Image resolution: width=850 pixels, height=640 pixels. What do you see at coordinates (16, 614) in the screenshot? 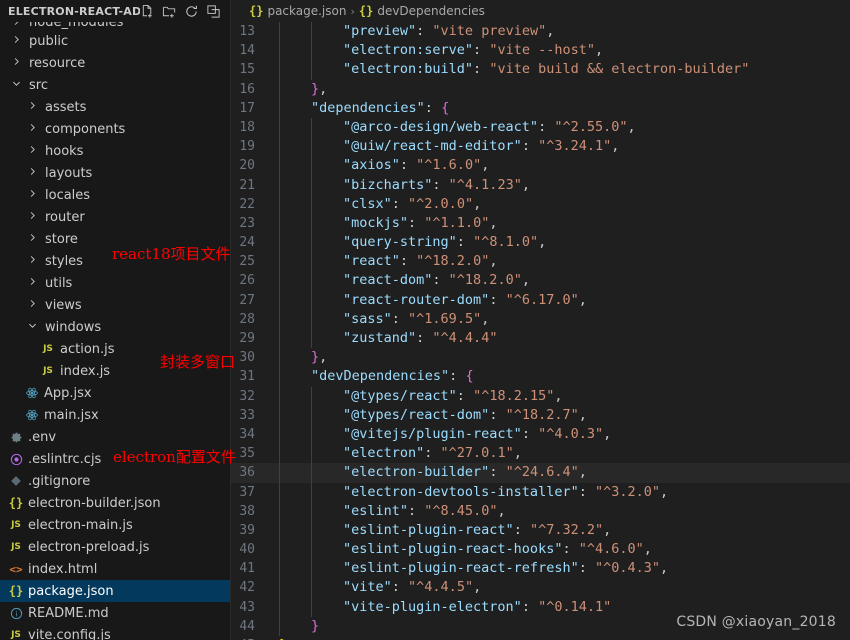
I see `svg-text: i` at bounding box center [16, 614].